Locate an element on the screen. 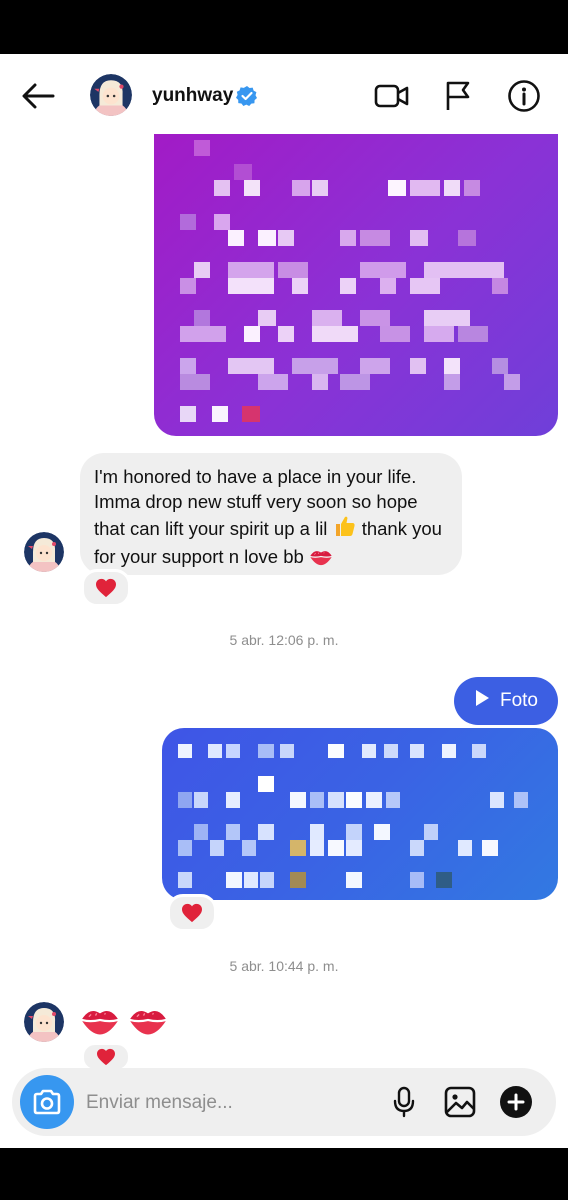 Image resolution: width=568 pixels, height=1200 pixels. chat-header: yunhway is located at coordinates (284, 94).